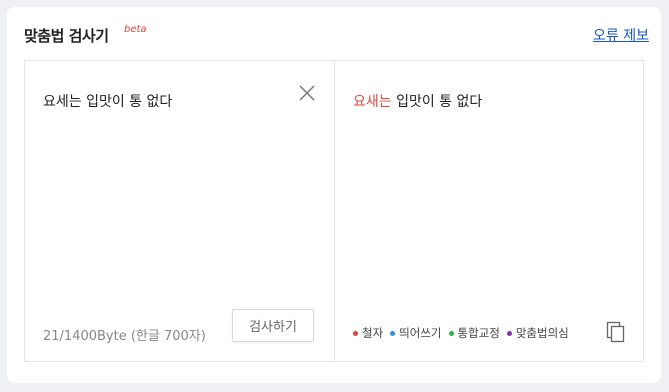  I want to click on close-icon, so click(307, 93).